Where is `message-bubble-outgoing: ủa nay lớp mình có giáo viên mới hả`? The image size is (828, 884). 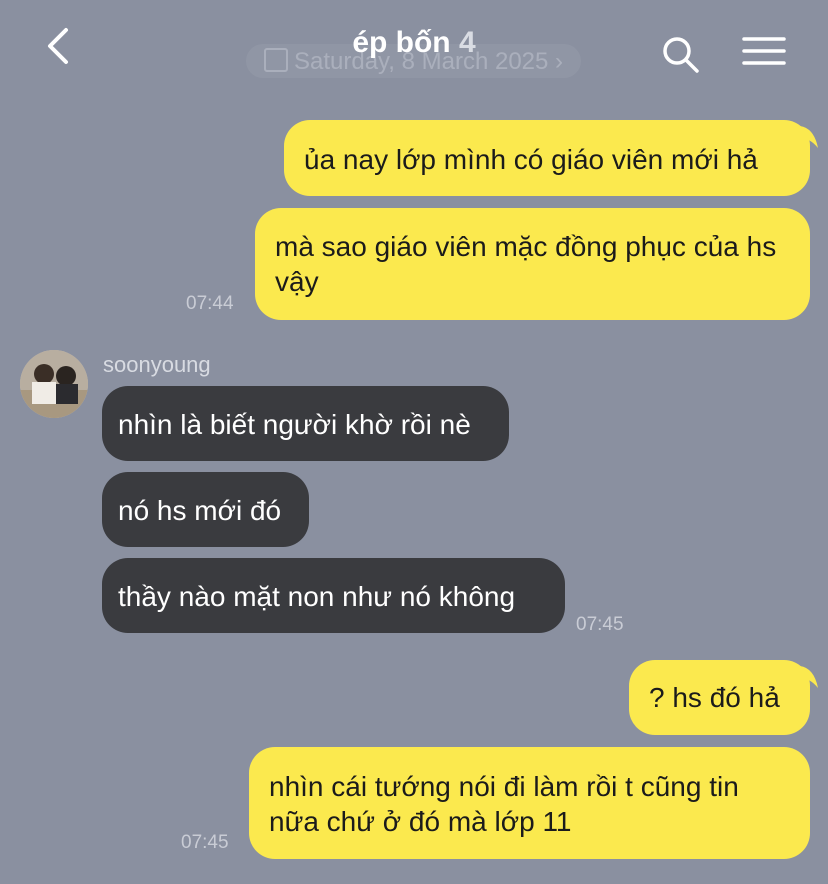 message-bubble-outgoing: ủa nay lớp mình có giáo viên mới hả is located at coordinates (547, 158).